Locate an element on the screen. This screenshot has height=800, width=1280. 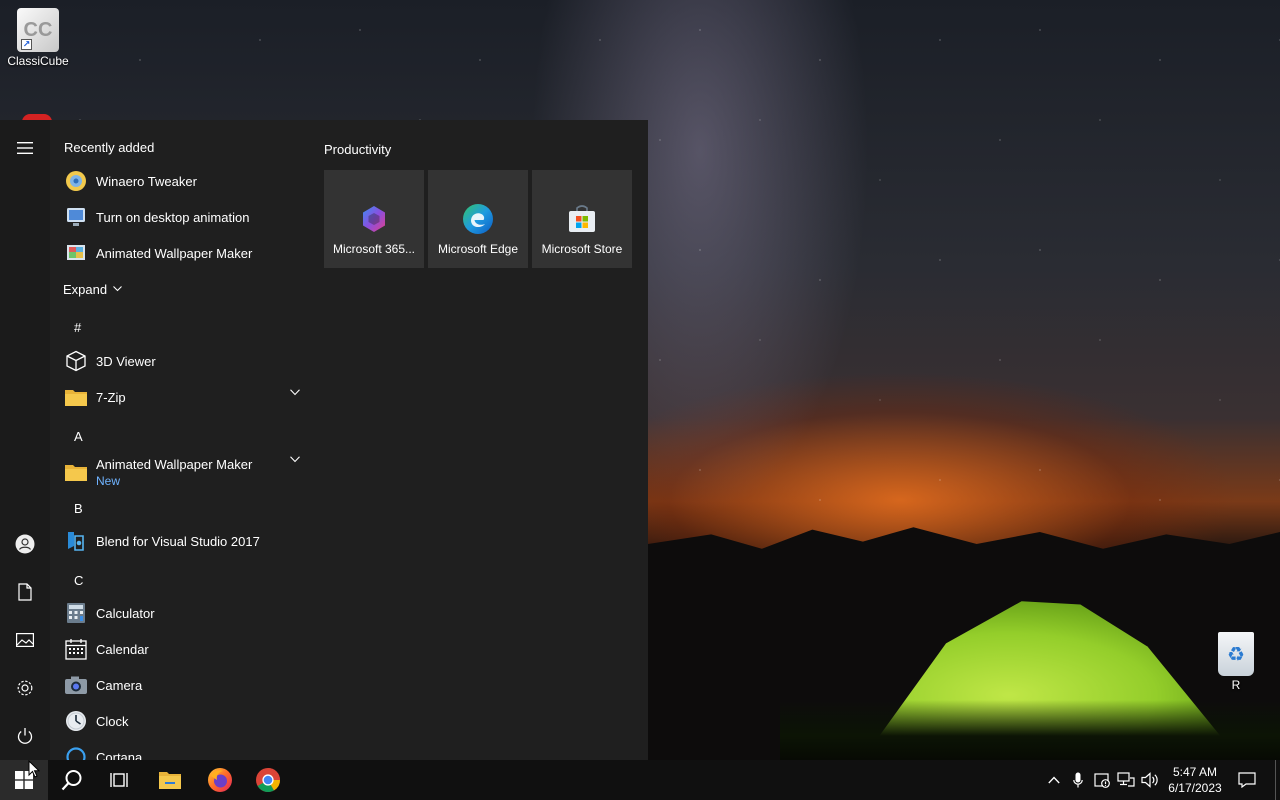
app-item-3d-viewer: 3D Viewer is located at coordinates (181, 361).